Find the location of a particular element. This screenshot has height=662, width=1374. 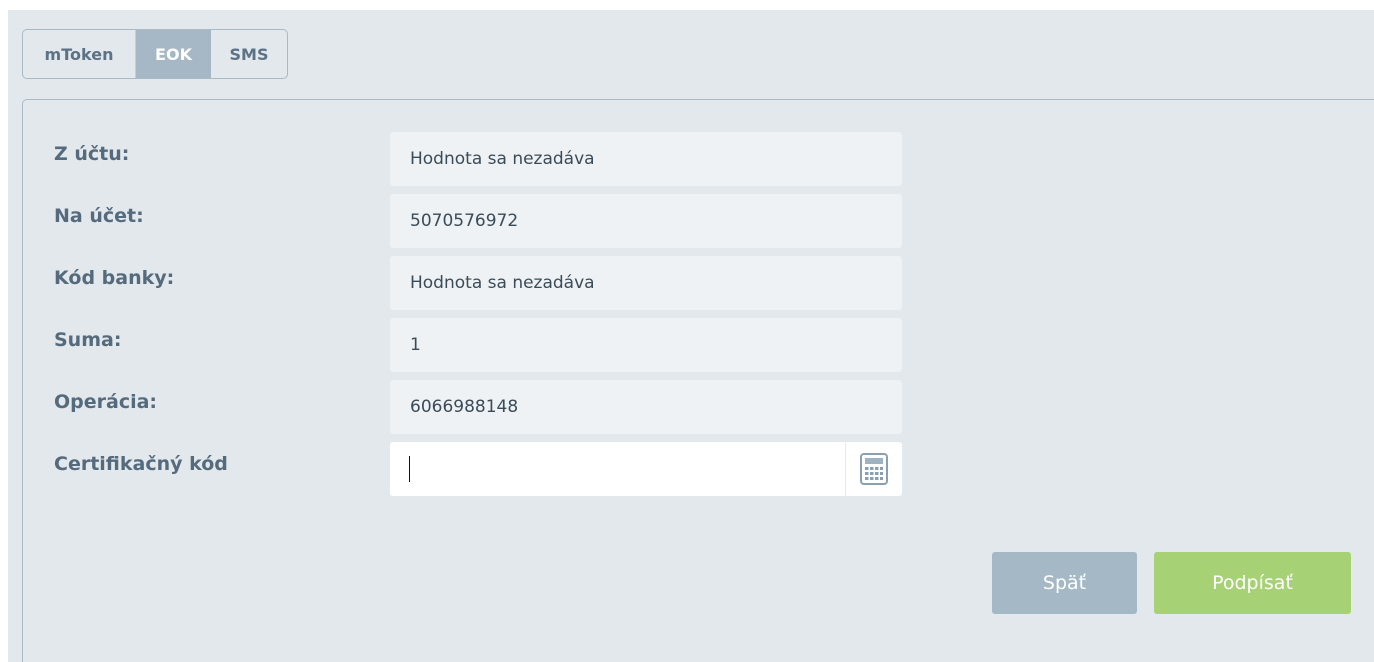

bank-code-row: Kód banky: Hodnota sa nezadáva is located at coordinates (478, 283).